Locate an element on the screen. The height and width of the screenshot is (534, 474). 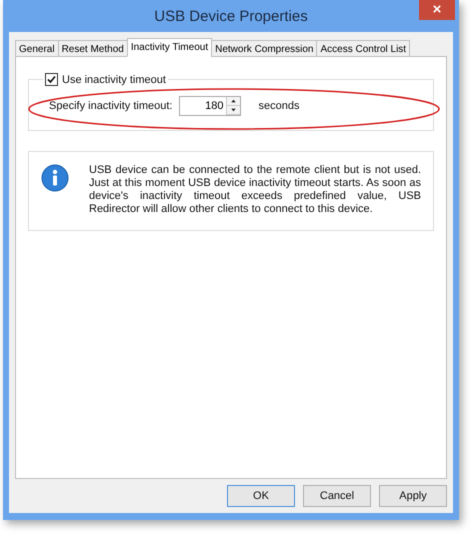
info-text: USB device can be connected to the remote client but is not used. Just at this moment USB device inactivity timeout starts. As soon as device's inactivity timeout exceeds predefined value, USB Redirector will allow other clients to connect to this device. is located at coordinates (255, 190).